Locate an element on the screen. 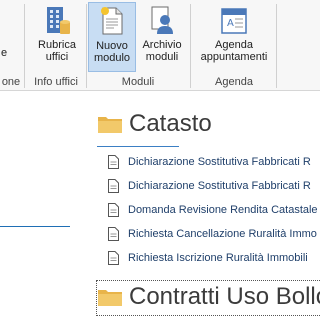  partial-ribbon-button: e is located at coordinates (6, 37).